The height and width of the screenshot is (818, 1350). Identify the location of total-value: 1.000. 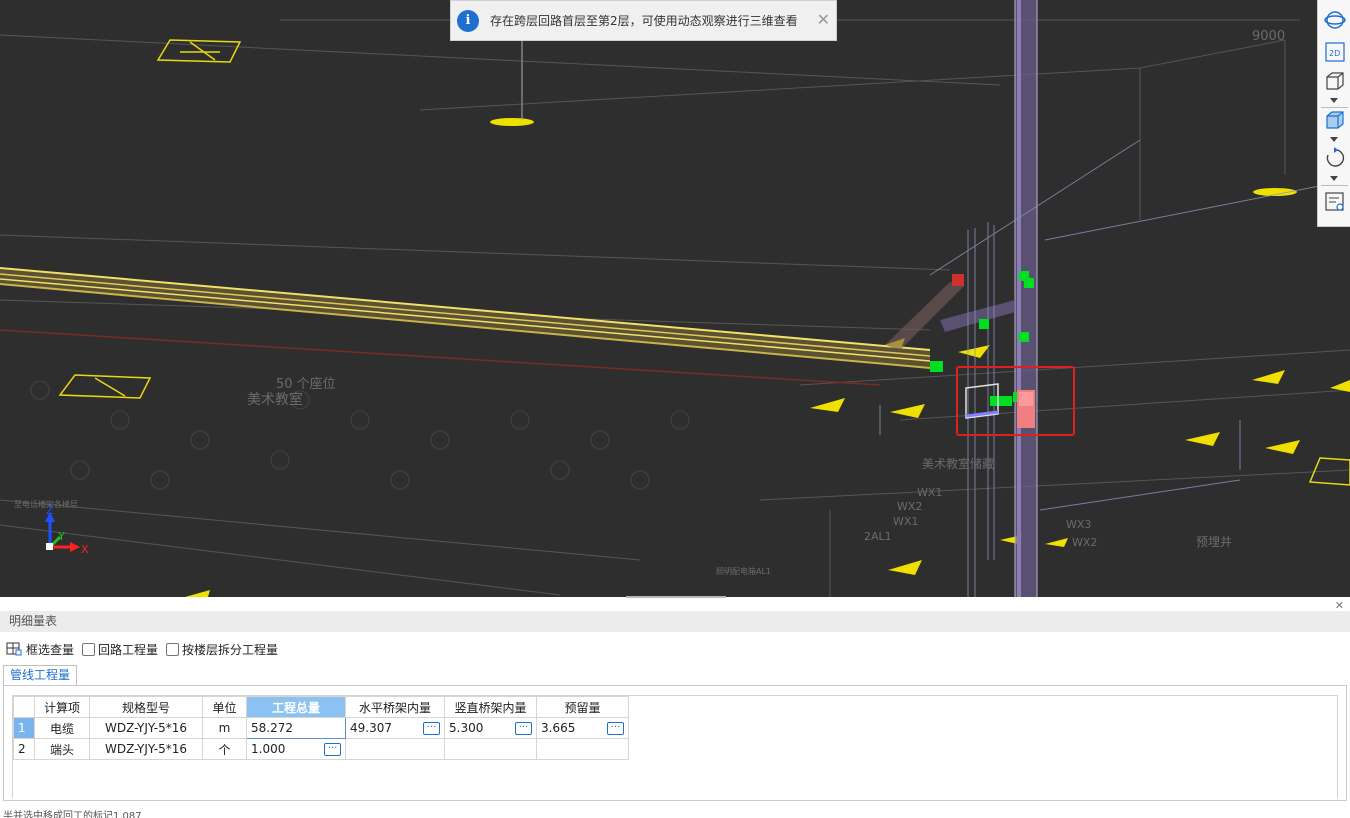
(268, 749).